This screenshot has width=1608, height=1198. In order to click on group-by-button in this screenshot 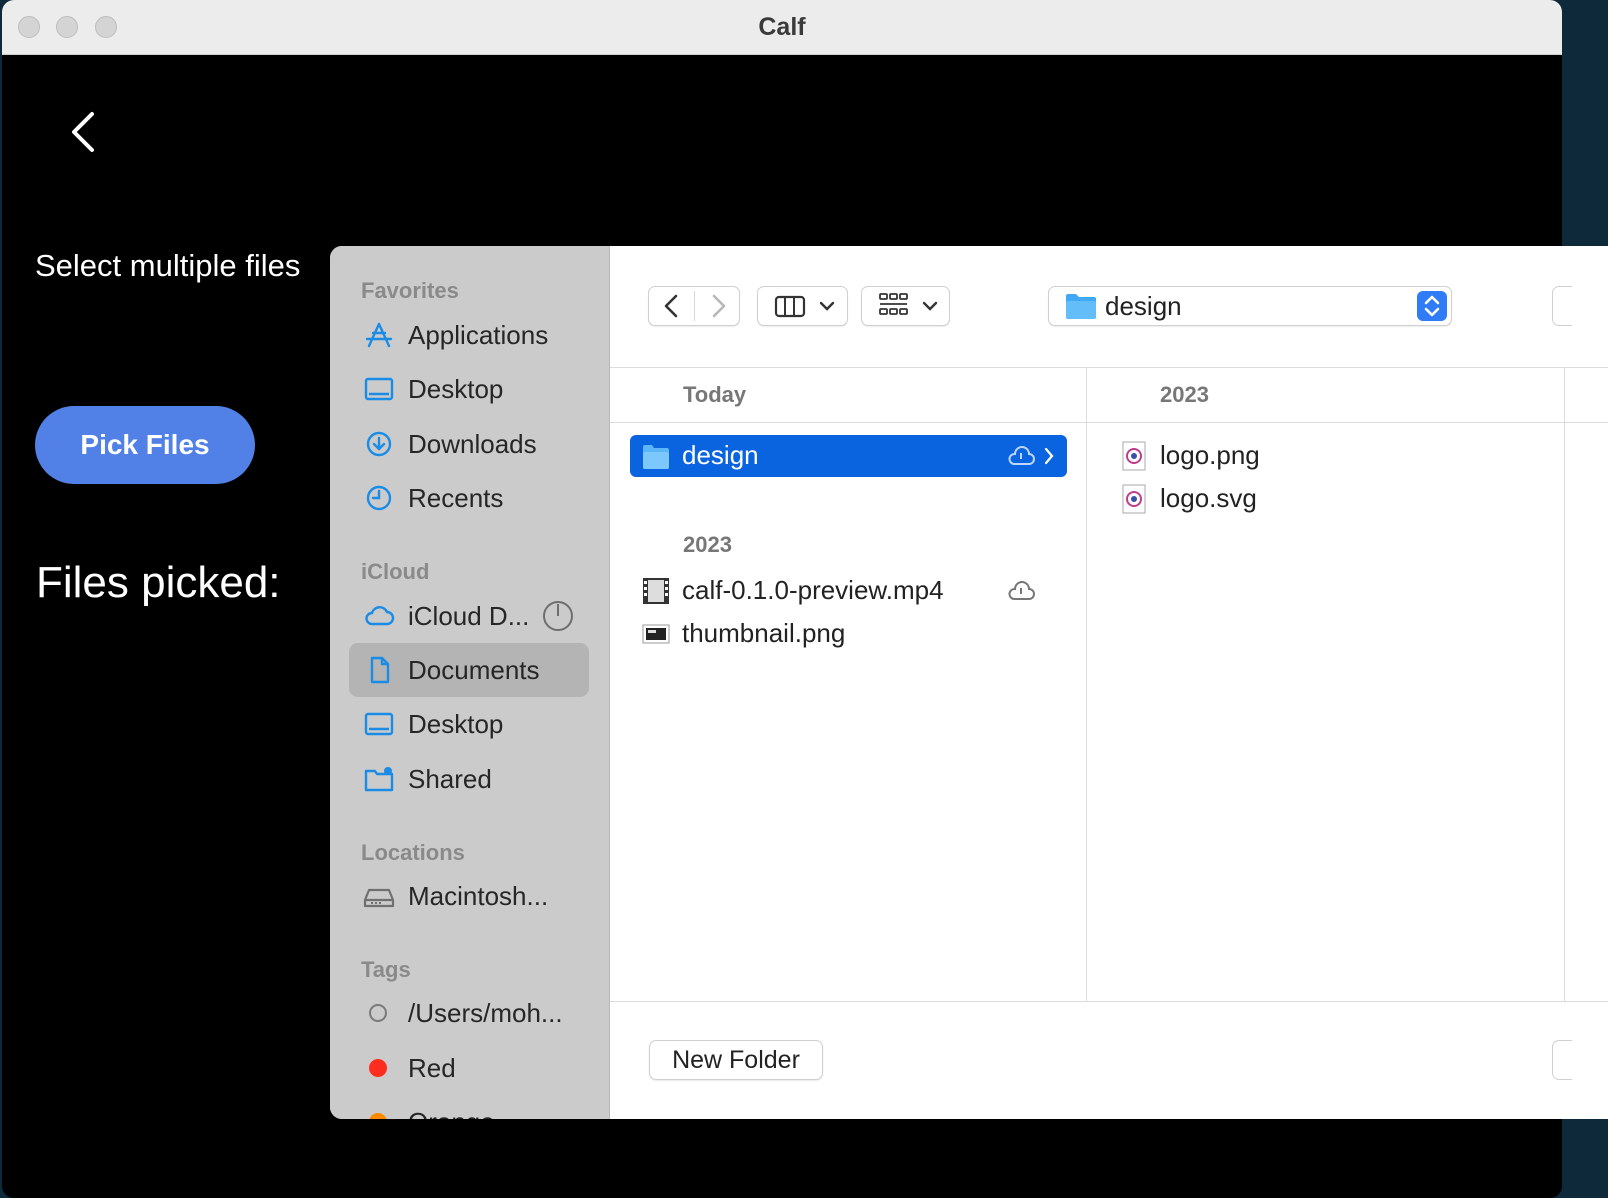, I will do `click(905, 306)`.